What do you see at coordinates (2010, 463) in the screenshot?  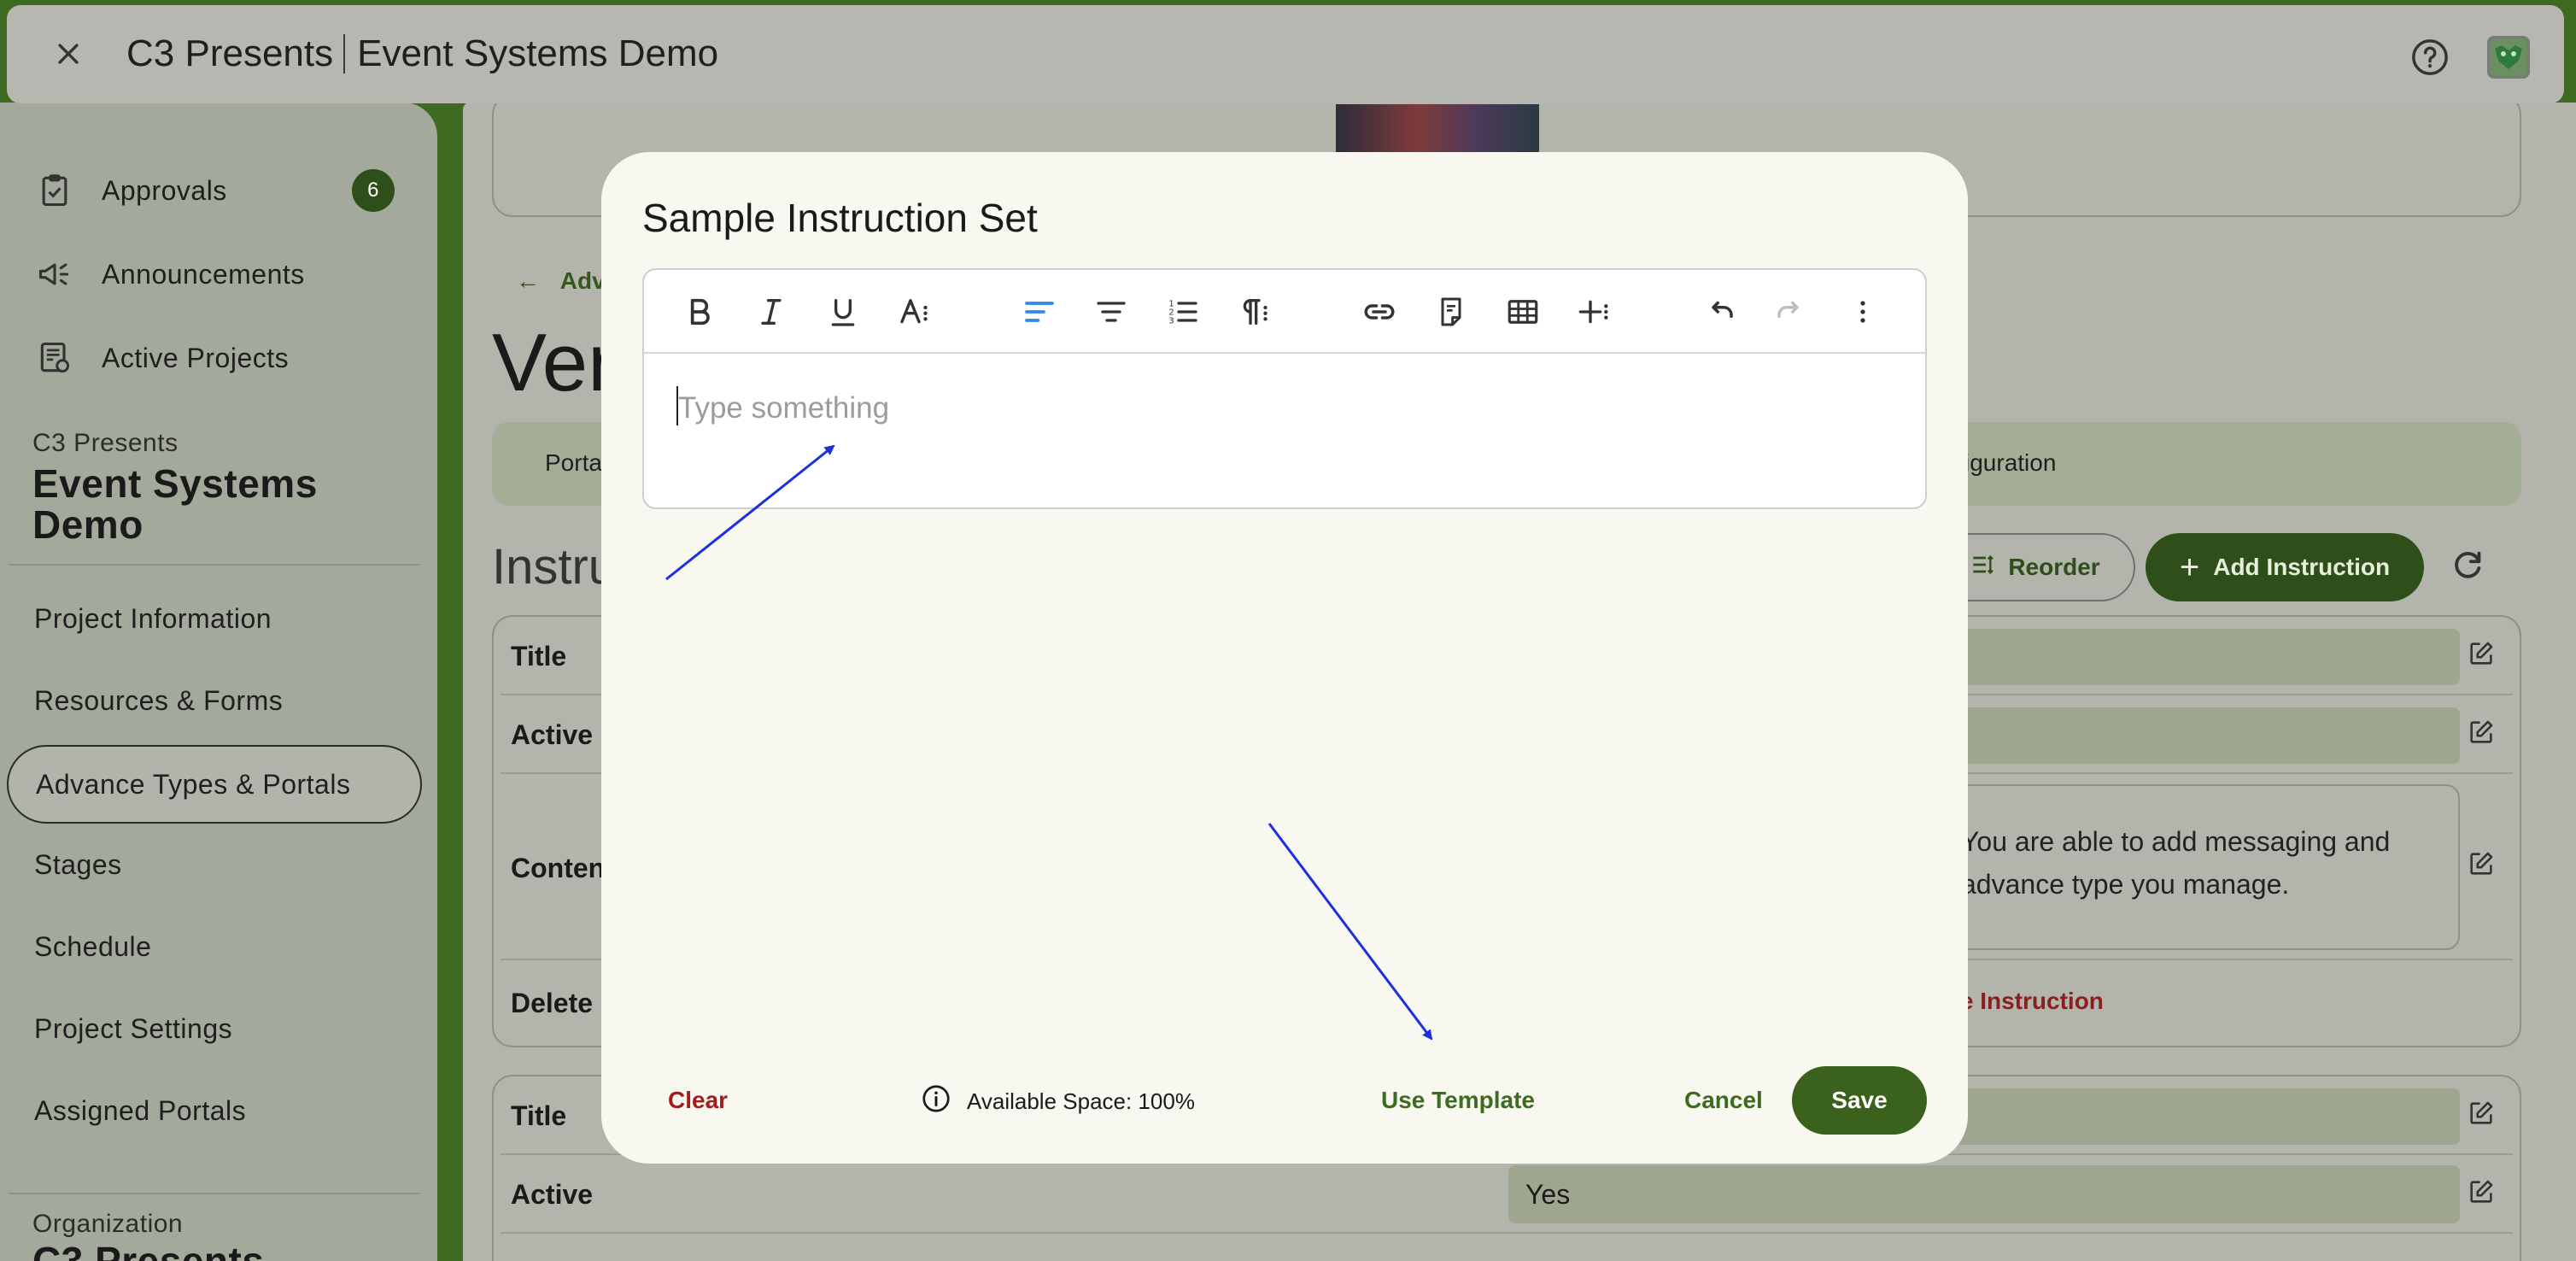 I see `tab-configuration: iguration` at bounding box center [2010, 463].